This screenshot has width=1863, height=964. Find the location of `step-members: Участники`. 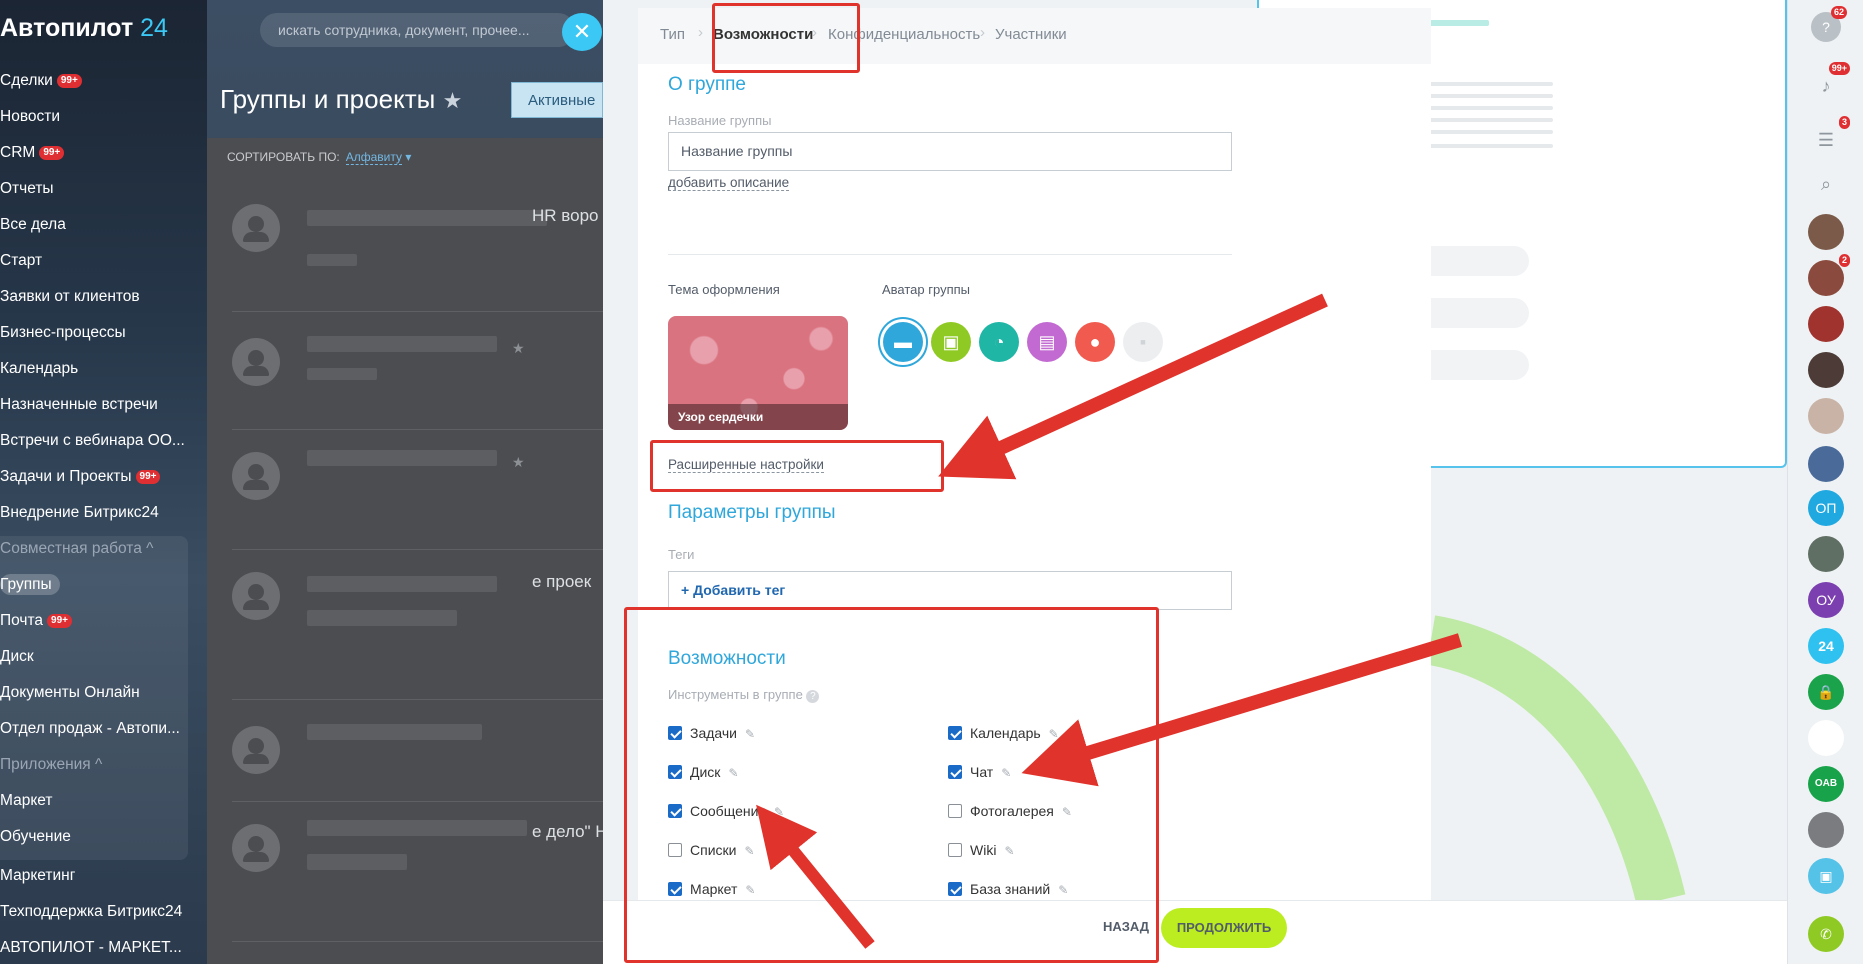

step-members: Участники is located at coordinates (1031, 34).